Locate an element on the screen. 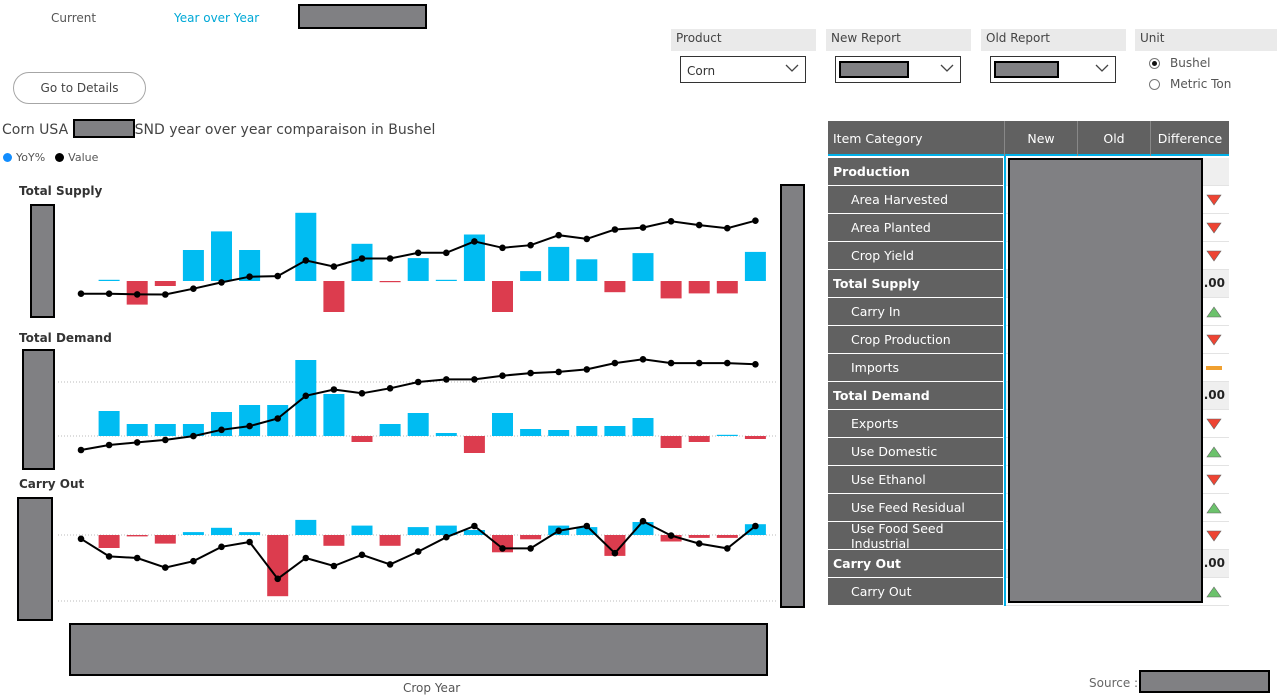  row-category-label: Crop Production is located at coordinates (915, 339).